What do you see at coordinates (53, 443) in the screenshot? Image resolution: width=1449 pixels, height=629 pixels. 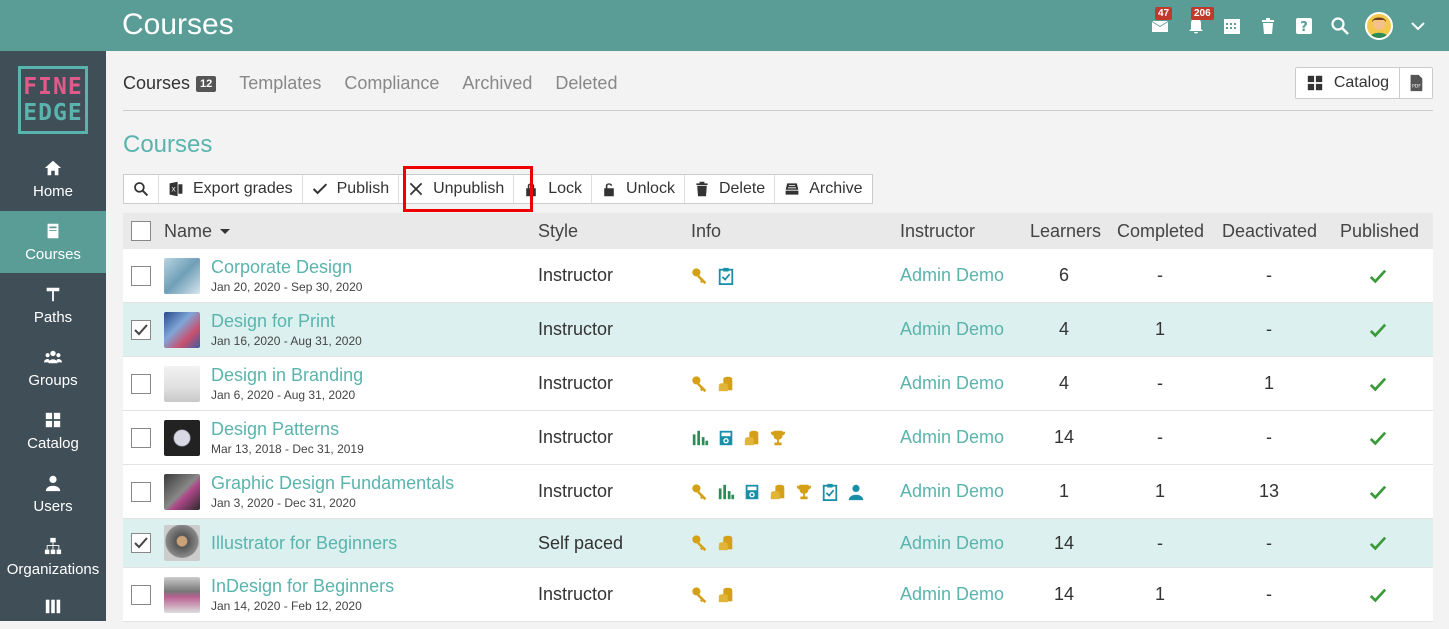 I see `sidebar-item-label: Catalog` at bounding box center [53, 443].